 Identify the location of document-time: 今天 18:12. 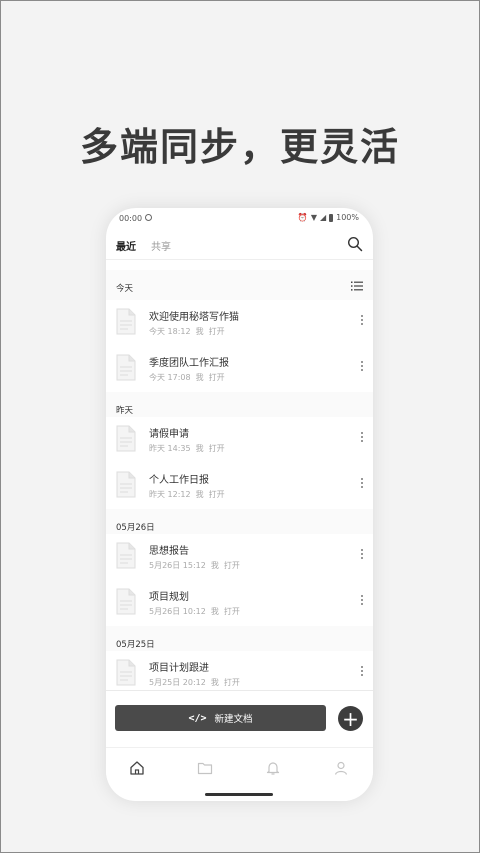
(170, 331).